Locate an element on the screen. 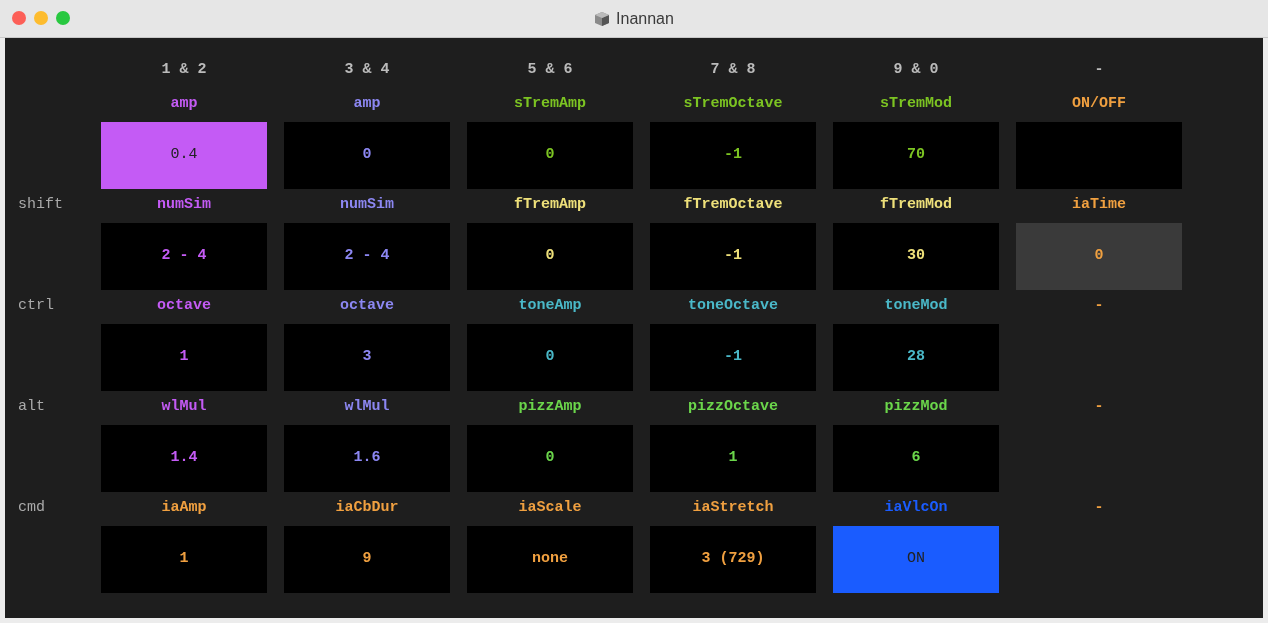  value-box: 1.4 is located at coordinates (184, 458).